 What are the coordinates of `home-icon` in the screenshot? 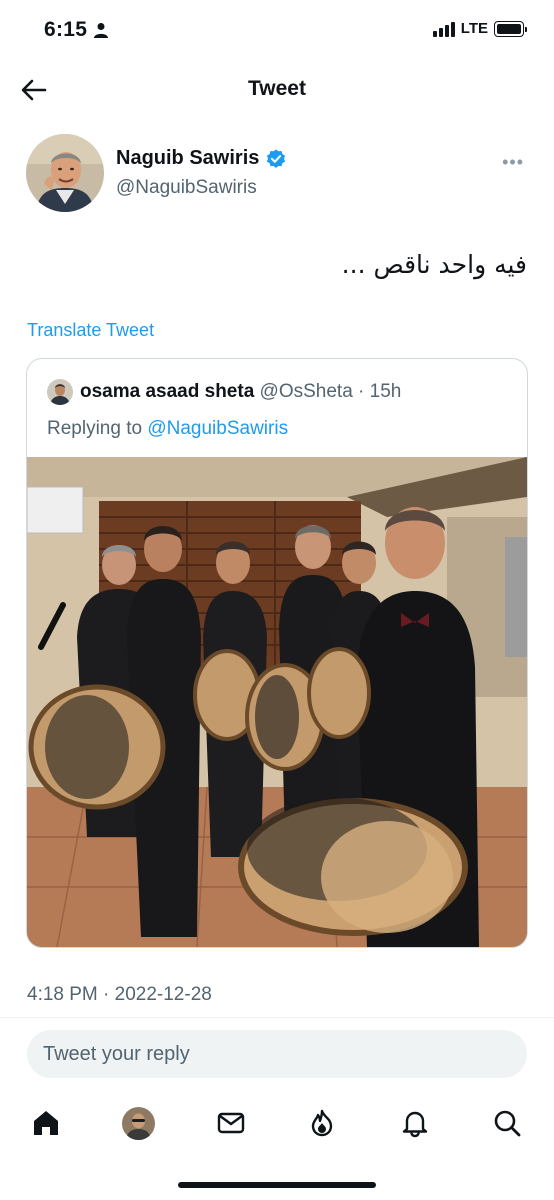 It's located at (46, 1123).